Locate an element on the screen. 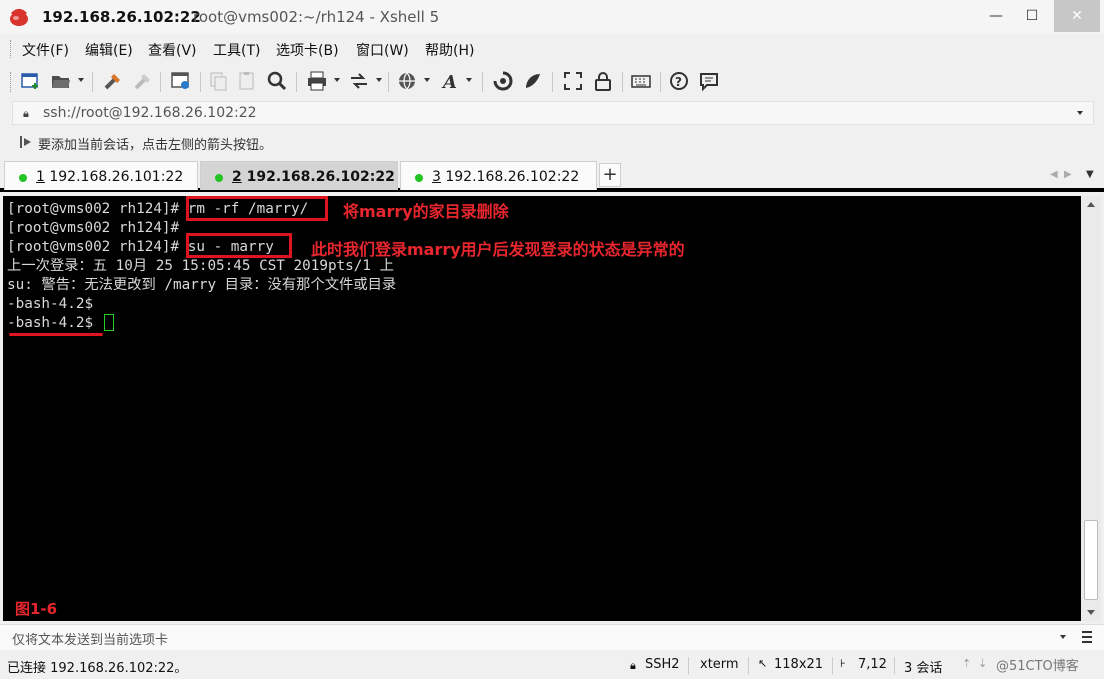 The width and height of the screenshot is (1104, 679). compose-bar: 仅将文本发送到当前选项卡 is located at coordinates (552, 637).